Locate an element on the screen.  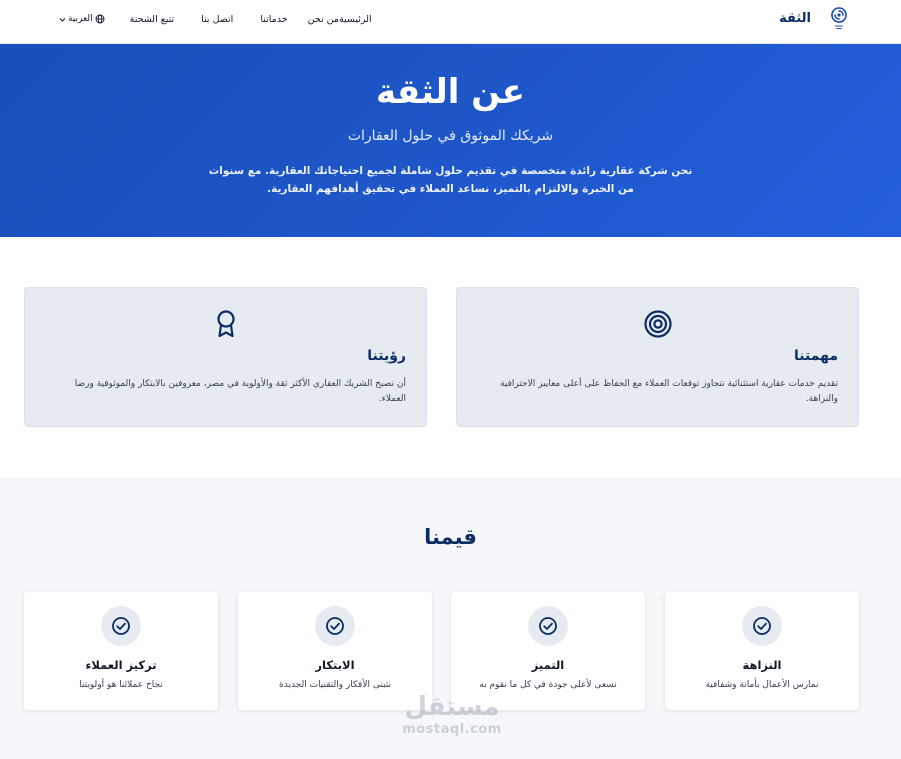
watermark-latin: mostaql.com is located at coordinates (452, 729).